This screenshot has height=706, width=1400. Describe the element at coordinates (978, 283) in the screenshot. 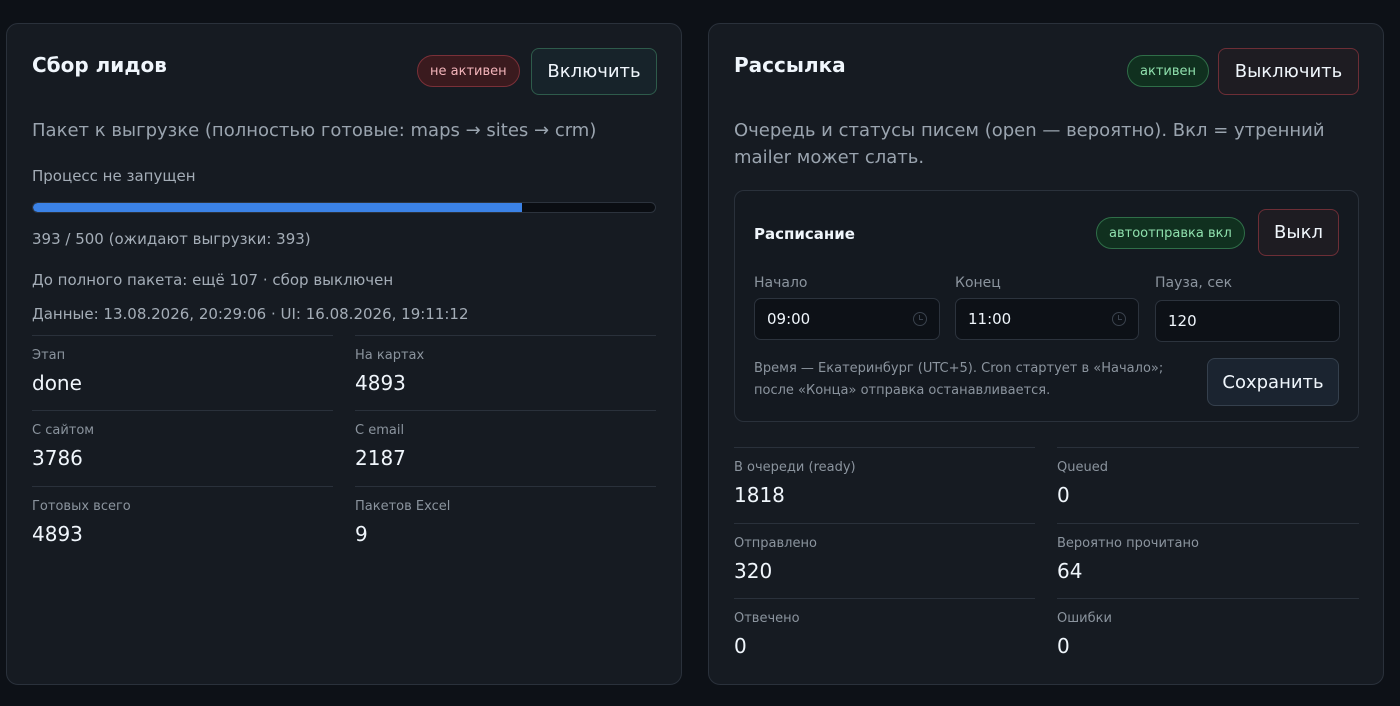

I see `end-label: Конец` at that location.